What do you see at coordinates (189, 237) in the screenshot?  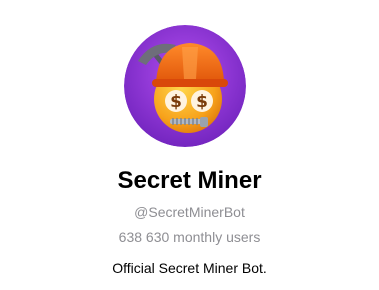 I see `monthly-users-count: 638 630 monthly users` at bounding box center [189, 237].